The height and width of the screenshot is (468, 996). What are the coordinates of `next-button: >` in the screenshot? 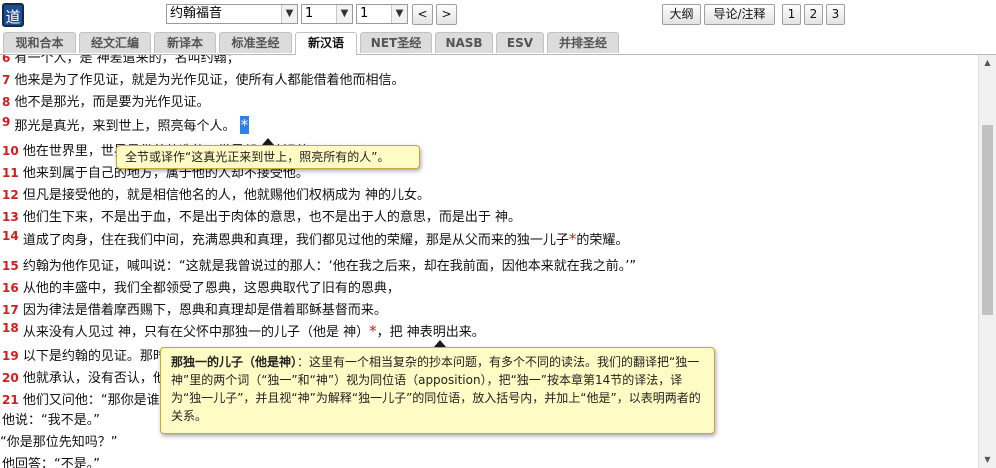 It's located at (446, 14).